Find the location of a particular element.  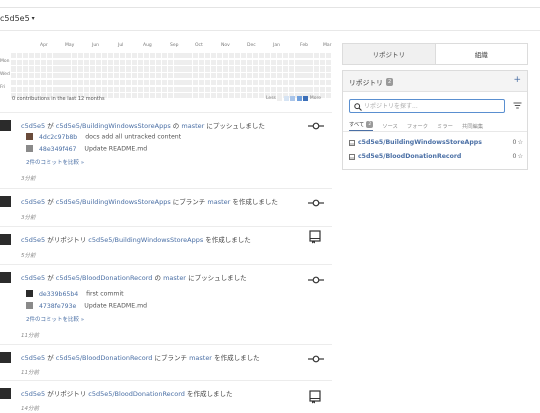

add-repository-button: + is located at coordinates (517, 80).